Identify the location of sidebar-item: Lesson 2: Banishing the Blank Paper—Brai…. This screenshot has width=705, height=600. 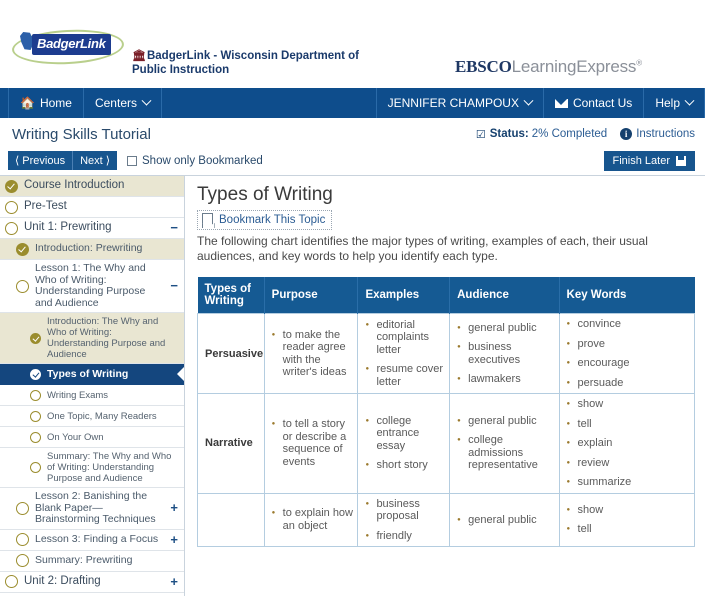
(92, 509).